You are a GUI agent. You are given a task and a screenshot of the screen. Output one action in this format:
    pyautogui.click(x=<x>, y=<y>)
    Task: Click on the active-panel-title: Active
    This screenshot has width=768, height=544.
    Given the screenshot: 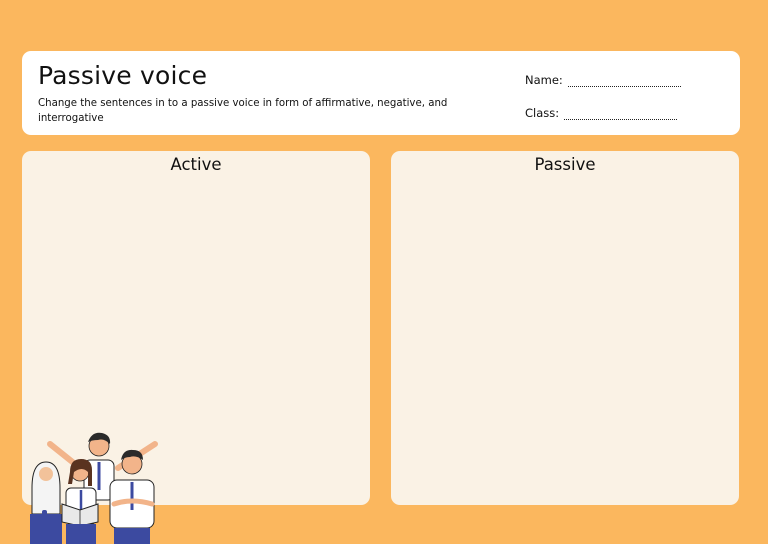 What is the action you would take?
    pyautogui.click(x=196, y=164)
    